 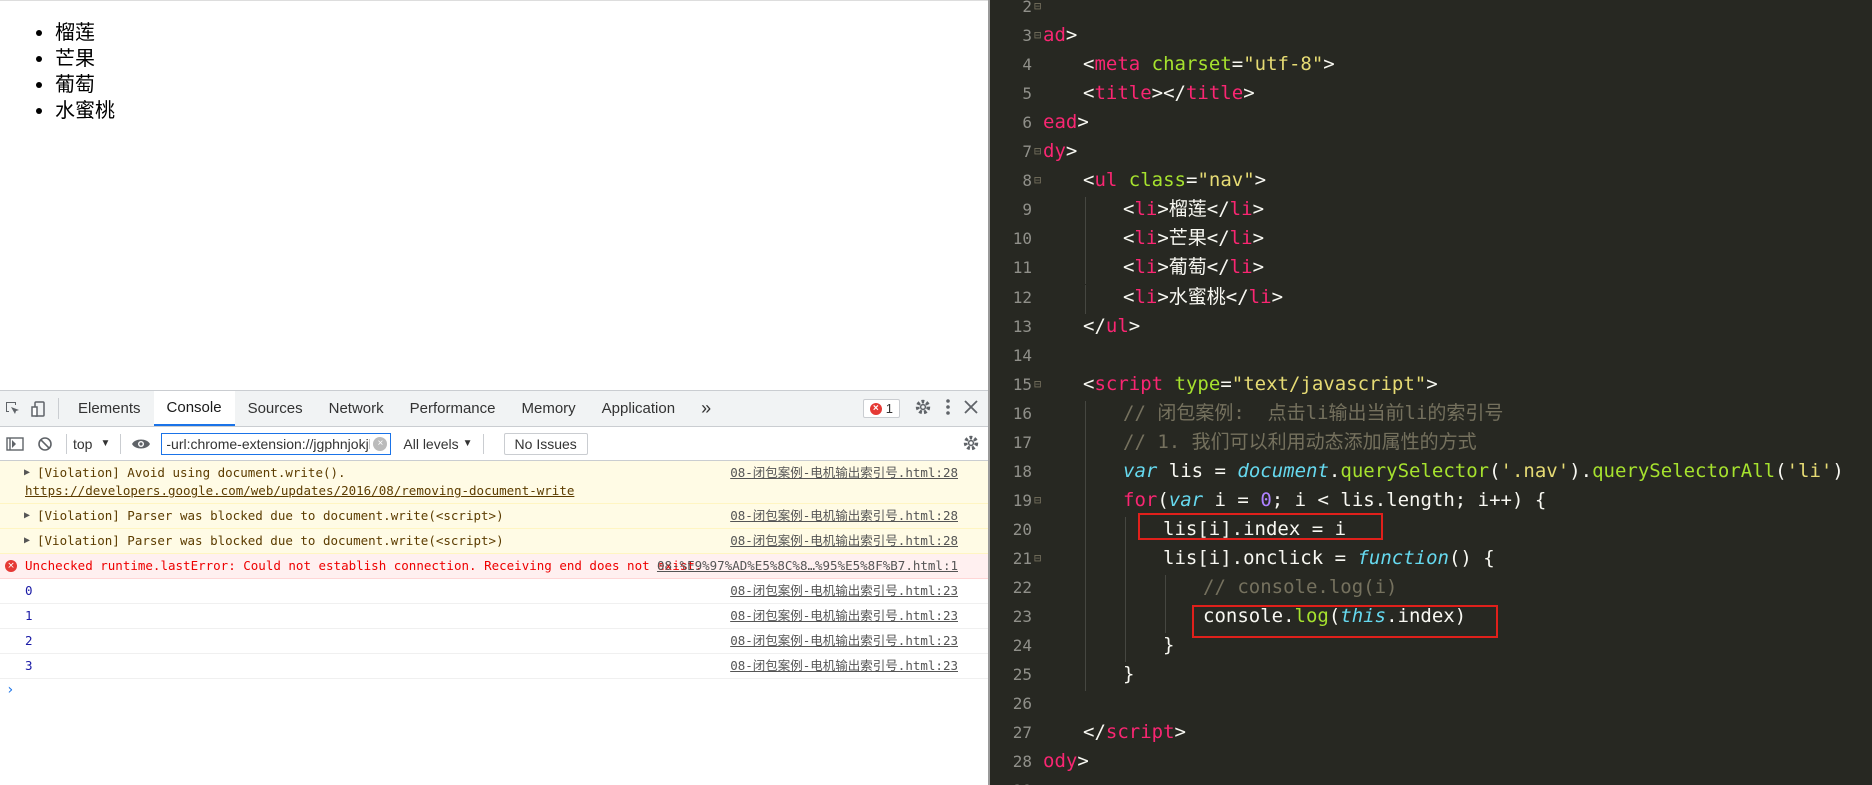 What do you see at coordinates (706, 408) in the screenshot?
I see `more-tabs-icon: »` at bounding box center [706, 408].